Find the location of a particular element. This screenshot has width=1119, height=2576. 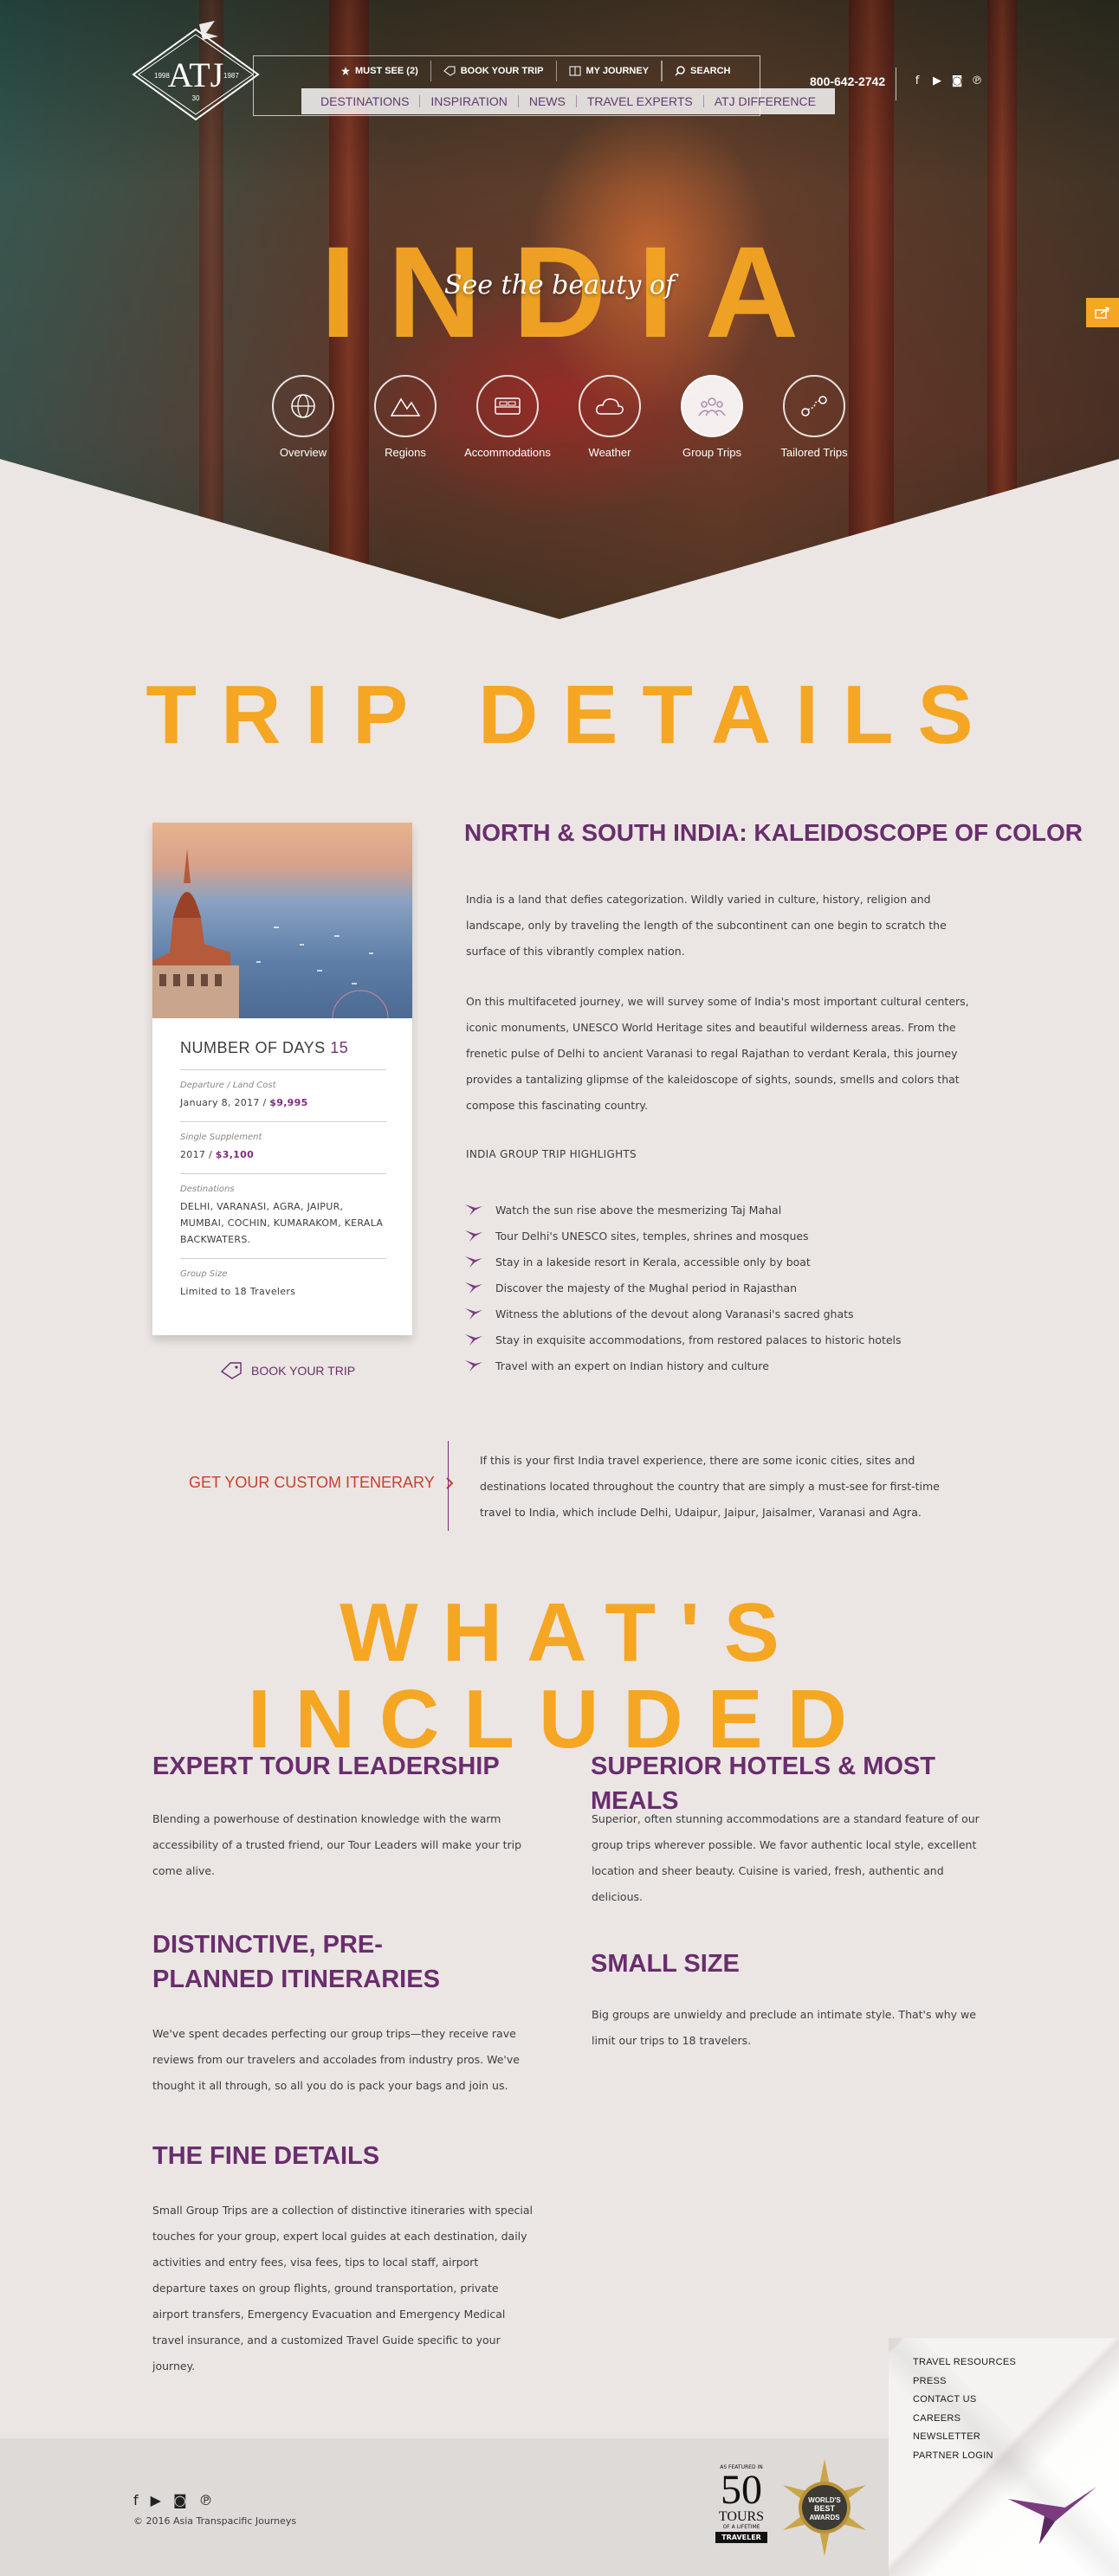

copyright: © 2016 Asia Transpacific Journeys is located at coordinates (215, 2521).